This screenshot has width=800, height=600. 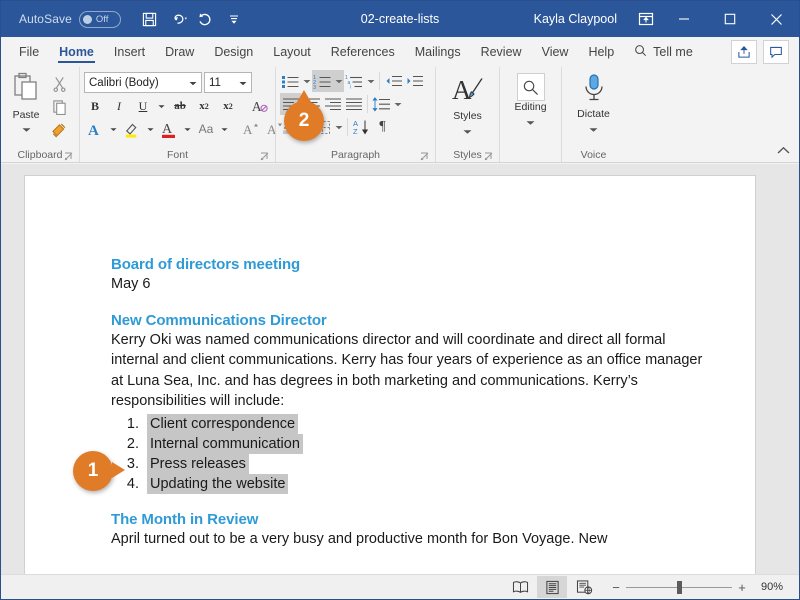 I want to click on change-case-button: Aa, so click(x=206, y=129).